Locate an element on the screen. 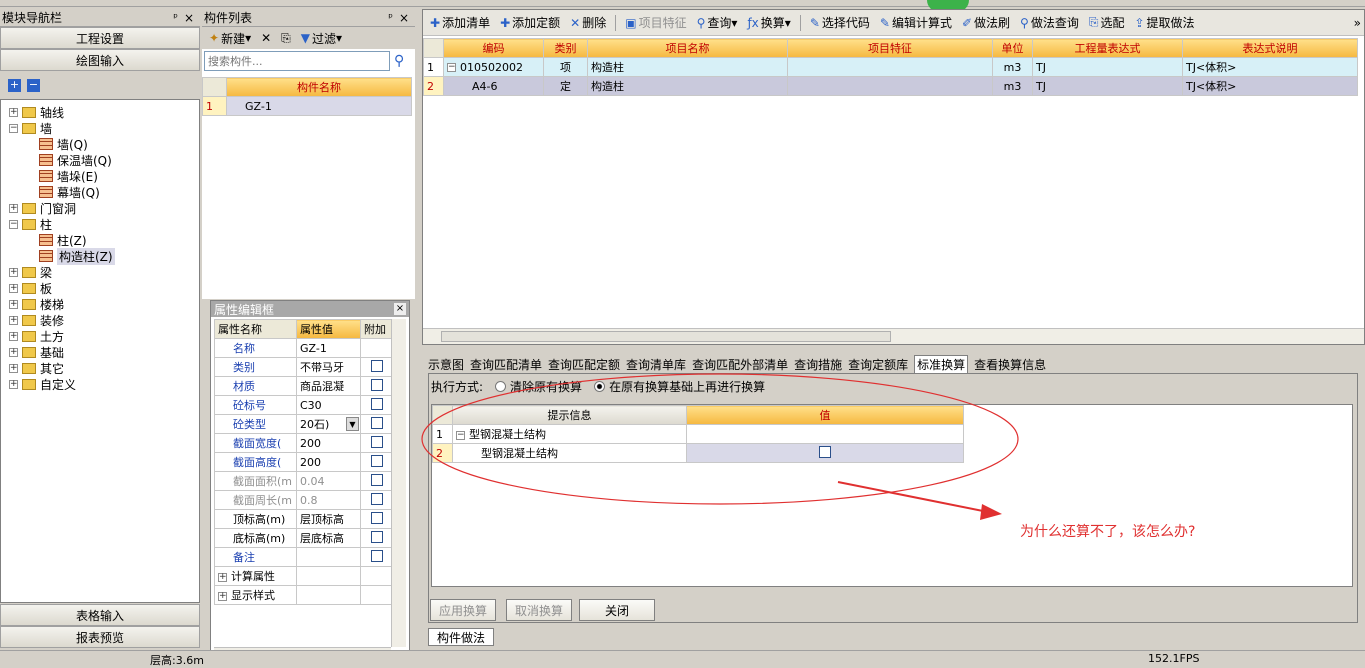 The height and width of the screenshot is (668, 1365). table-row: 1−010502002 项 构造柱 m3 TJ TJ<体积> is located at coordinates (890, 67).